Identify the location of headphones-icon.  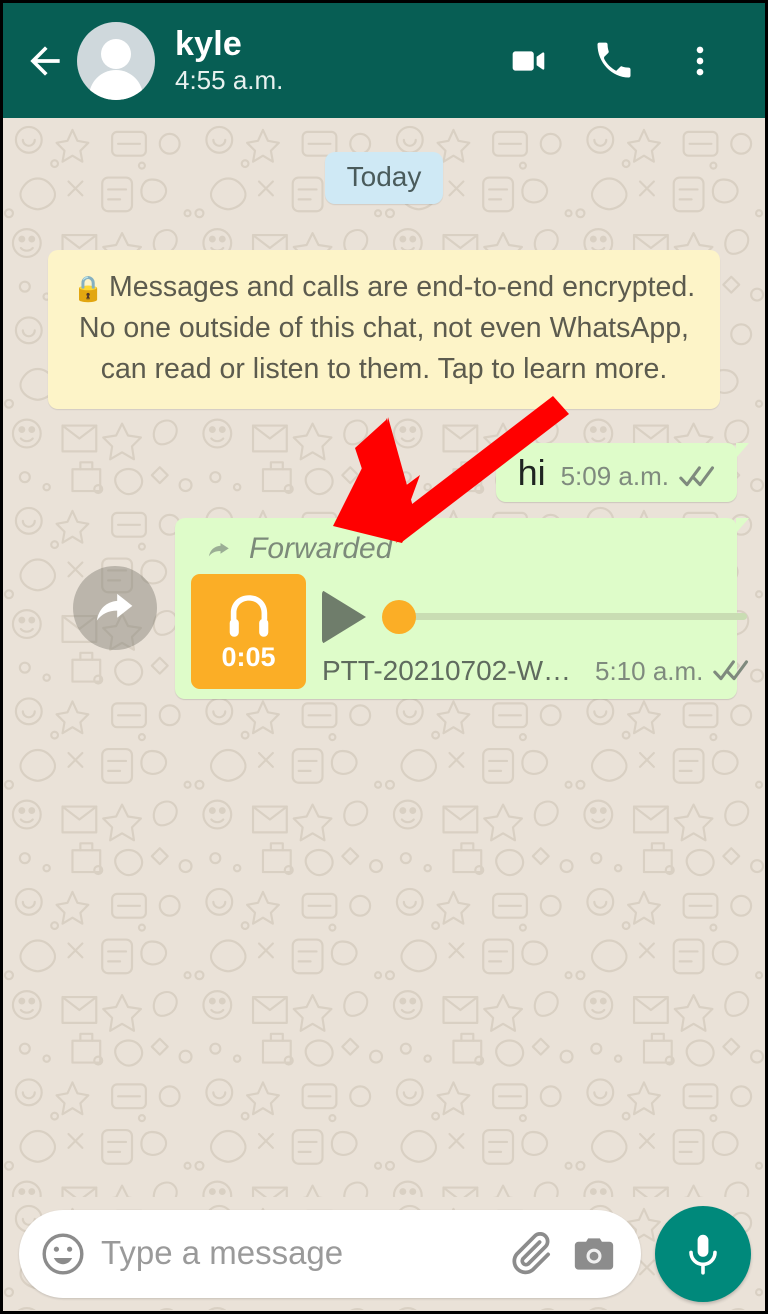
(248, 616).